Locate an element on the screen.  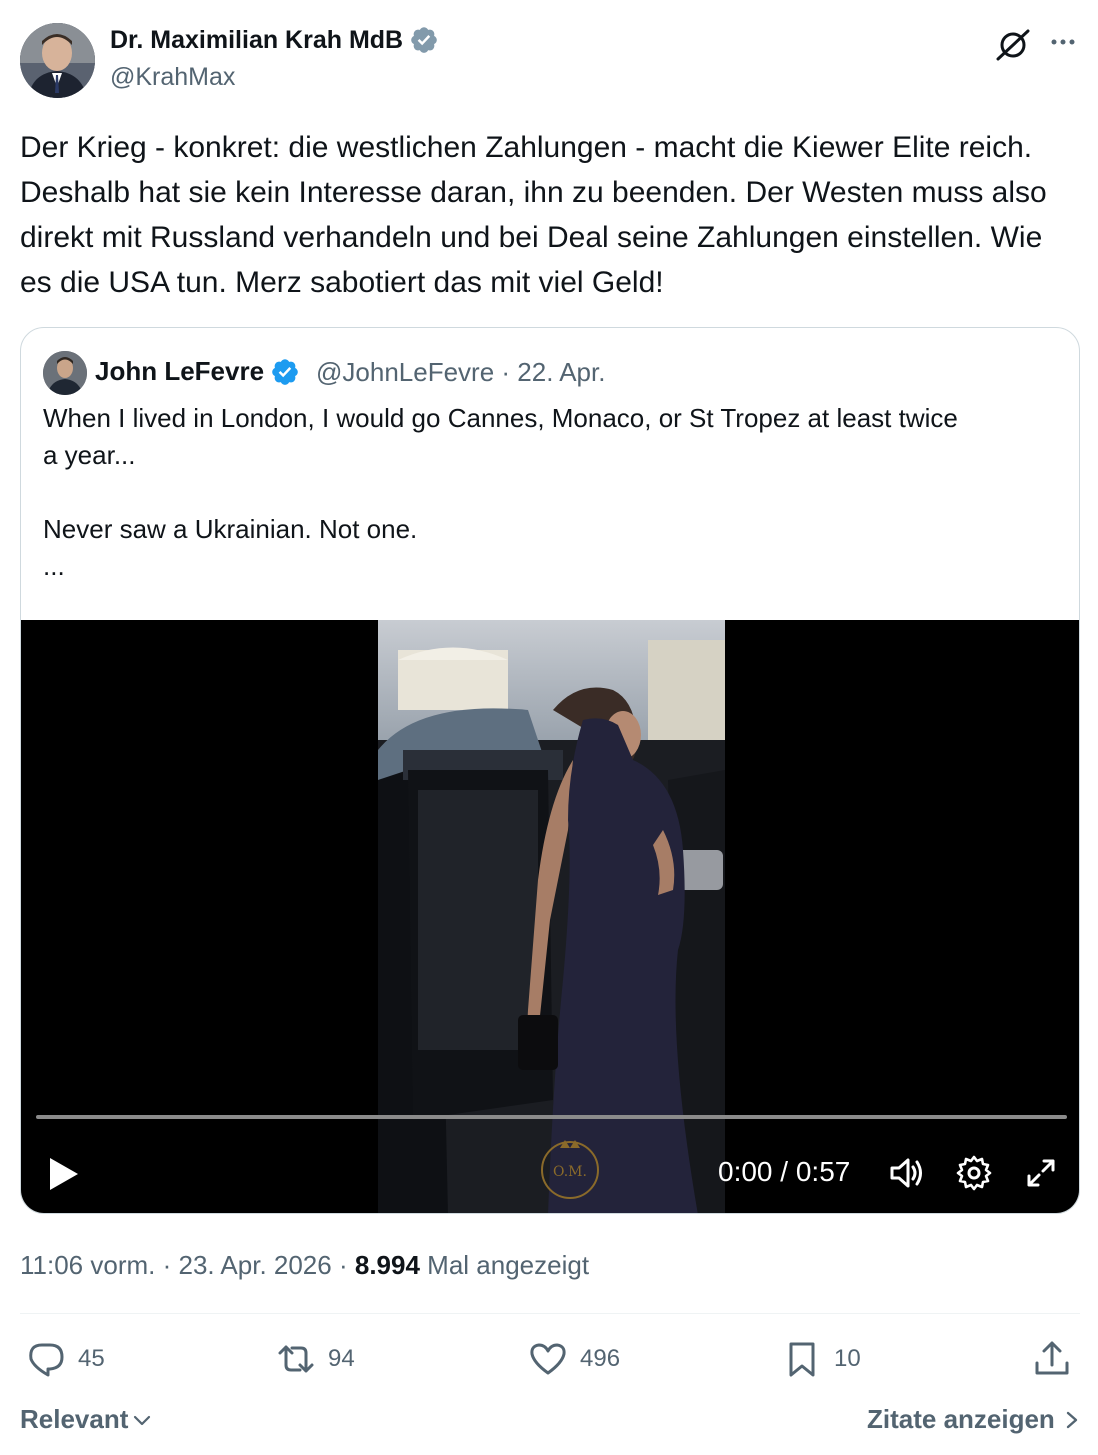
tweet-time: 11:06 vorm. is located at coordinates (87, 1265).